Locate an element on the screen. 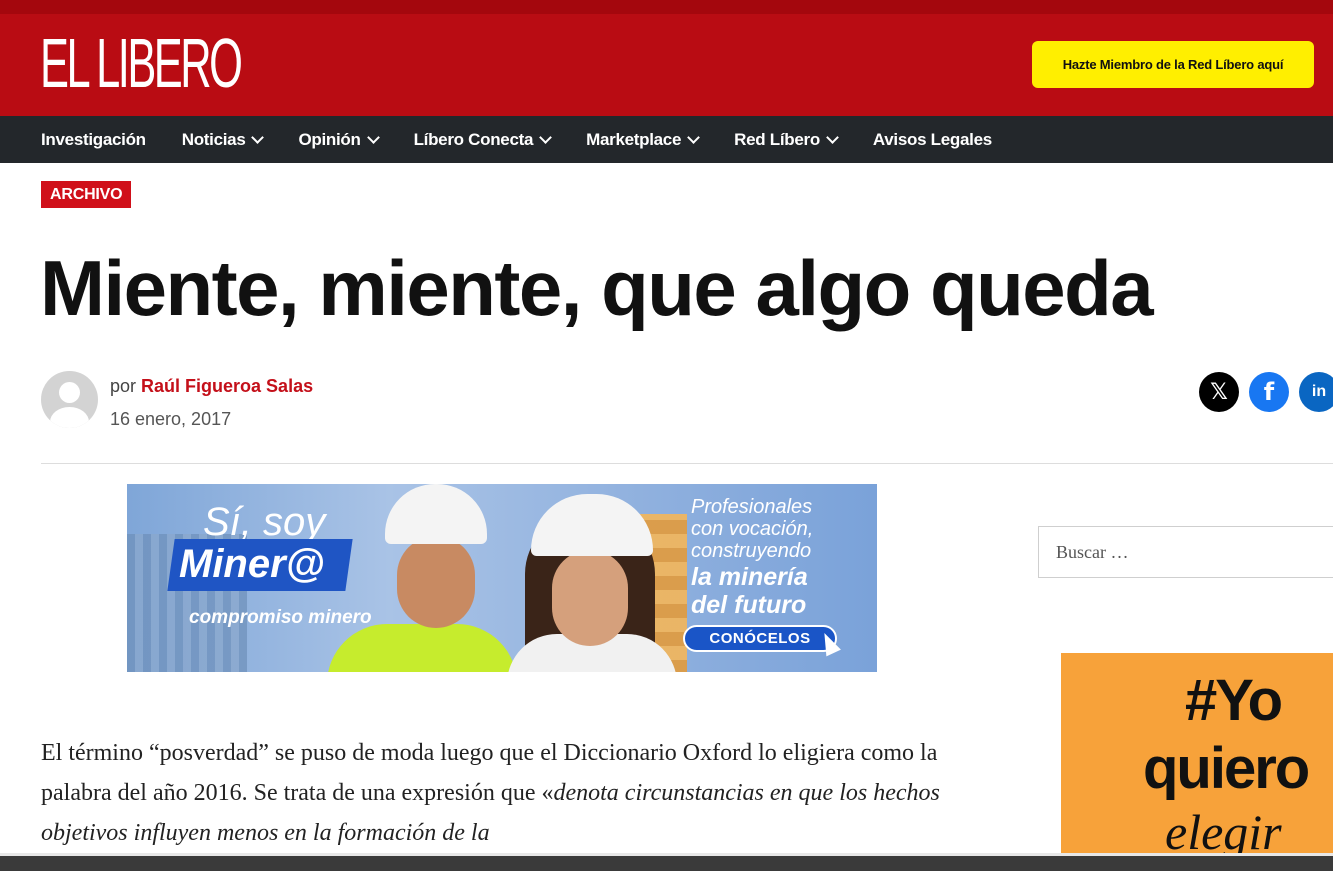 This screenshot has height=871, width=1333. cursor-icon is located at coordinates (829, 643).